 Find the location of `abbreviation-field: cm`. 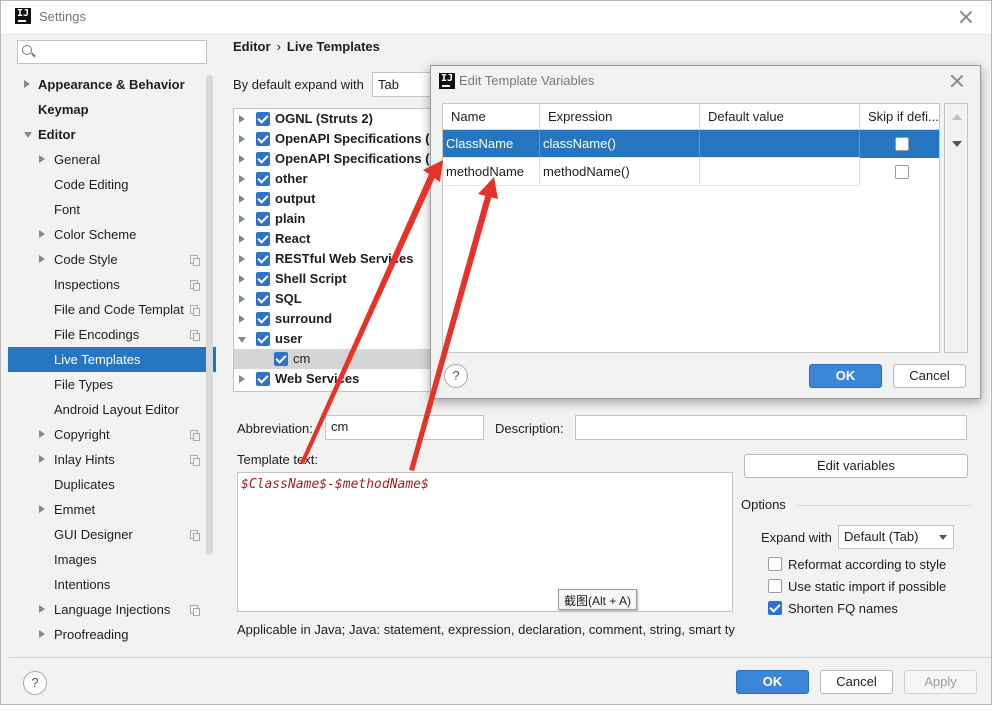

abbreviation-field: cm is located at coordinates (404, 427).